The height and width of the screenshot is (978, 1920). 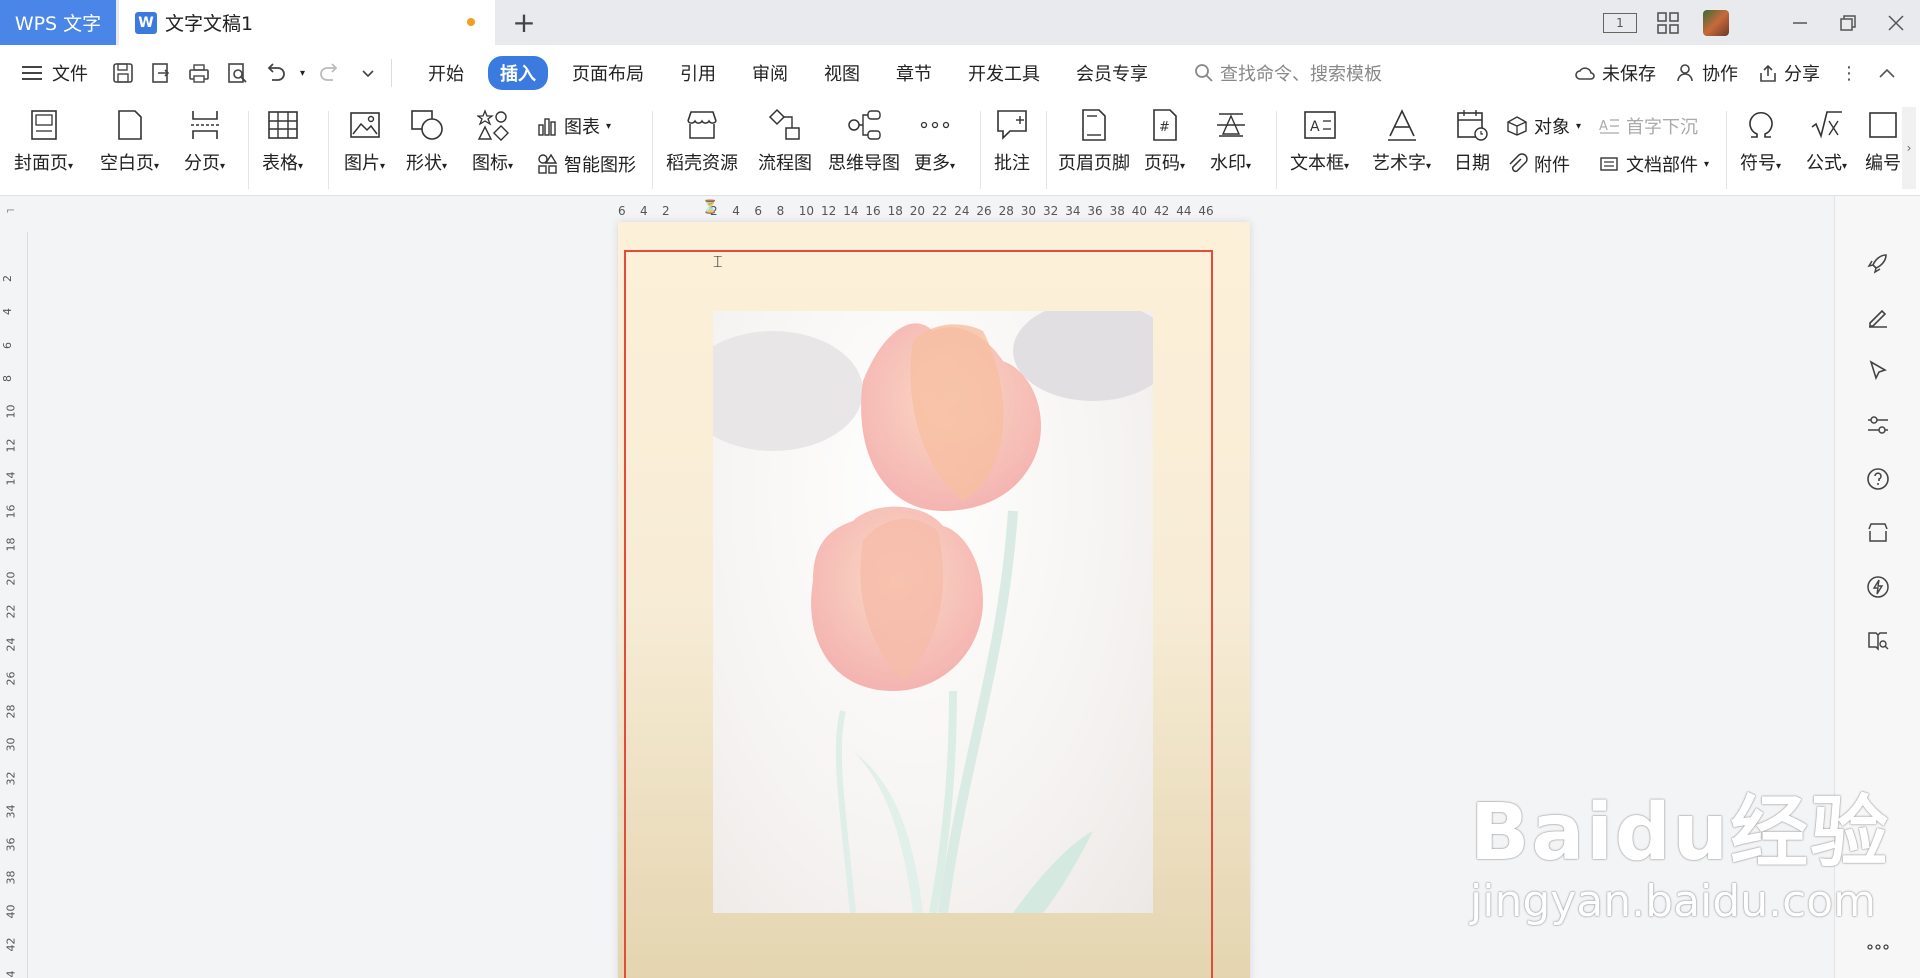 What do you see at coordinates (11, 611) in the screenshot?
I see `vertical-ruler-label: 22` at bounding box center [11, 611].